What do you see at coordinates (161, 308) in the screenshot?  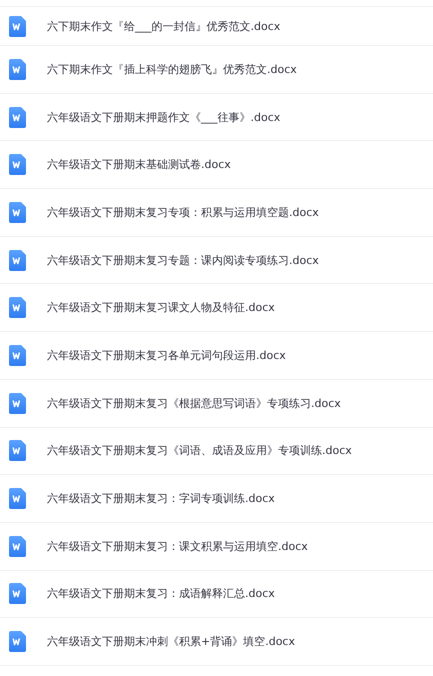 I see `file-name: 六年级语文下册期末复习课文人物及特征.docx` at bounding box center [161, 308].